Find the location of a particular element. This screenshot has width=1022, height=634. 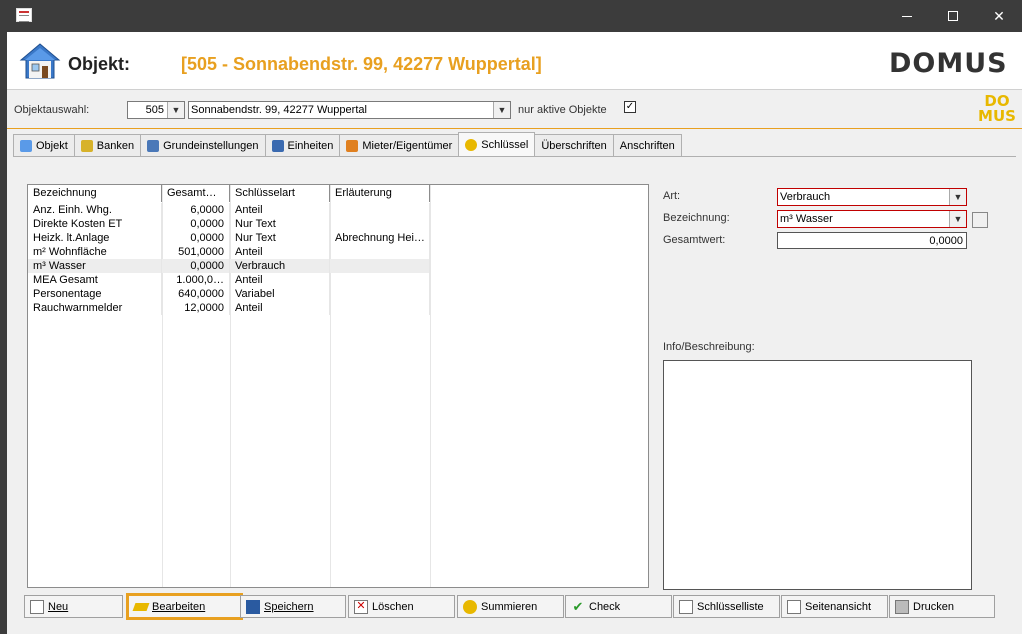

table-row: Direkte Kosten ET 0,0000 Nur Text is located at coordinates (229, 224).